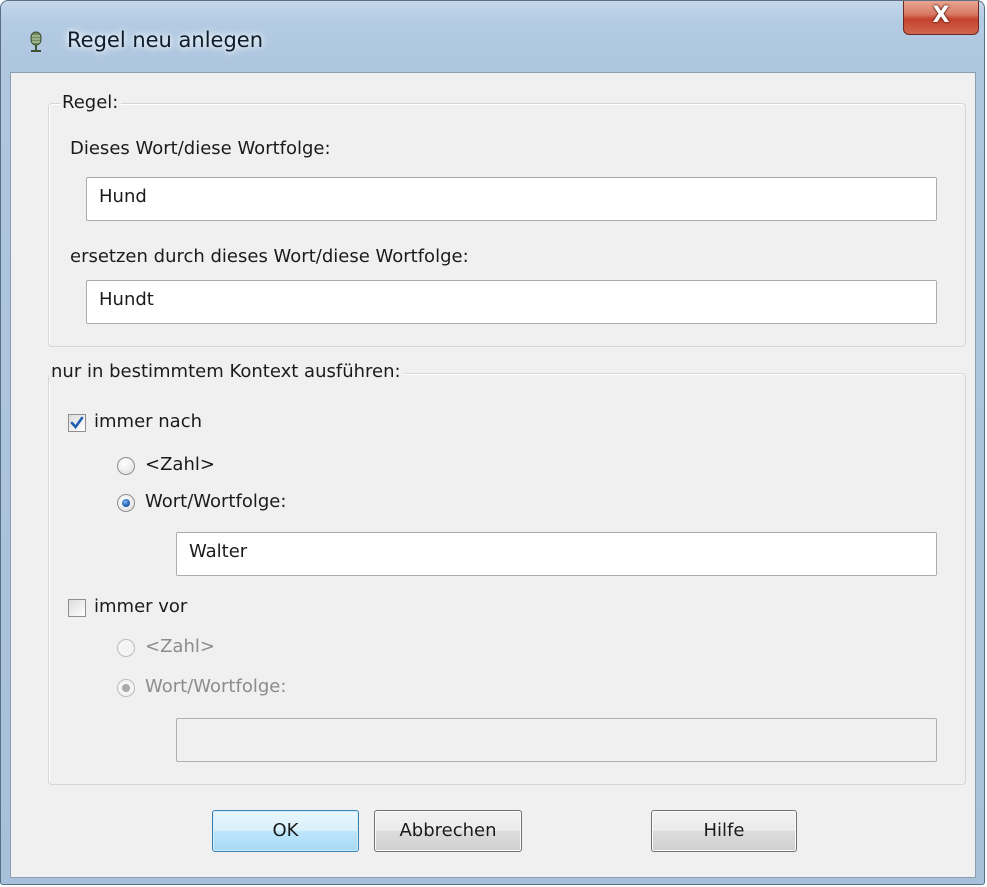  Describe the element at coordinates (511, 302) in the screenshot. I see `replace-input: Hundt` at that location.